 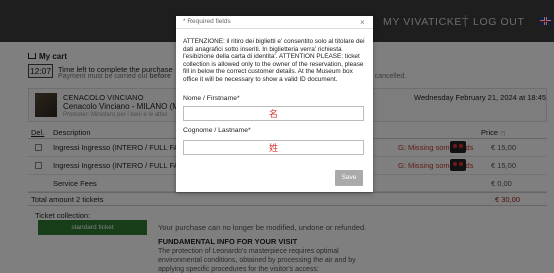 I want to click on close-icon: ×, so click(x=362, y=22).